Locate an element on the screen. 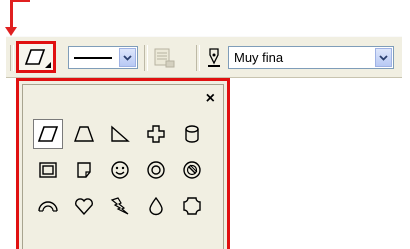 The height and width of the screenshot is (249, 410). arc-icon is located at coordinates (48, 206).